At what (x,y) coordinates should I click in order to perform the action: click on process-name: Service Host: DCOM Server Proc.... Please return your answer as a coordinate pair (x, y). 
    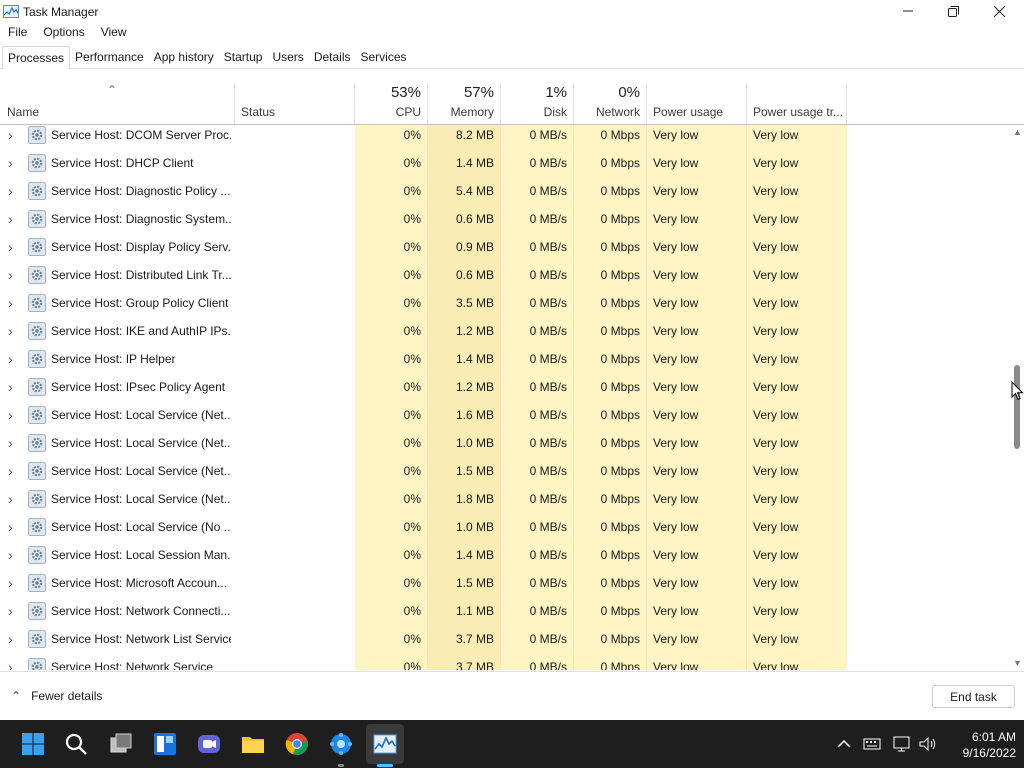
    Looking at the image, I should click on (141, 135).